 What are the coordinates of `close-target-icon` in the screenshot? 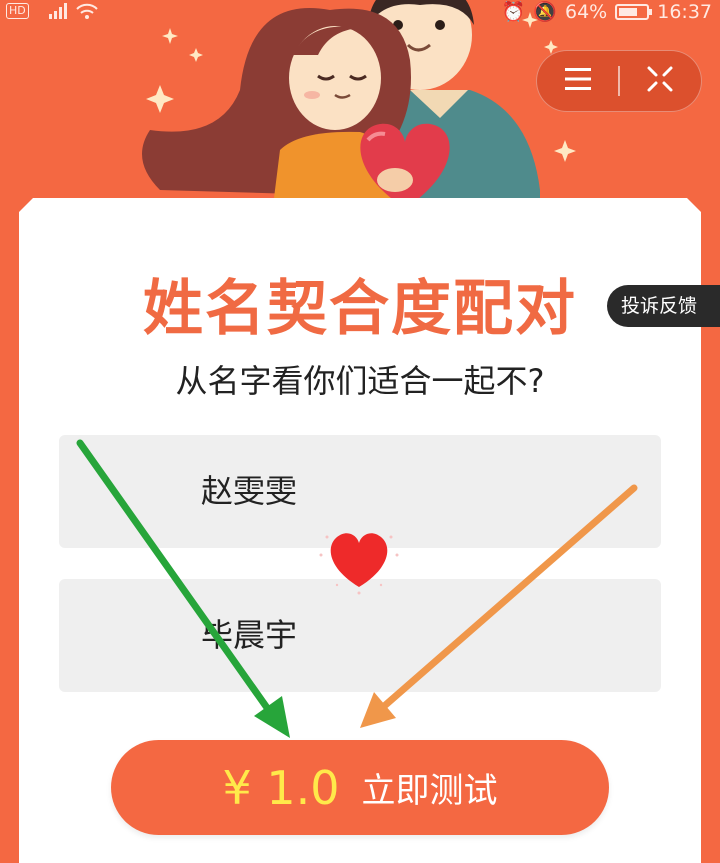 It's located at (660, 81).